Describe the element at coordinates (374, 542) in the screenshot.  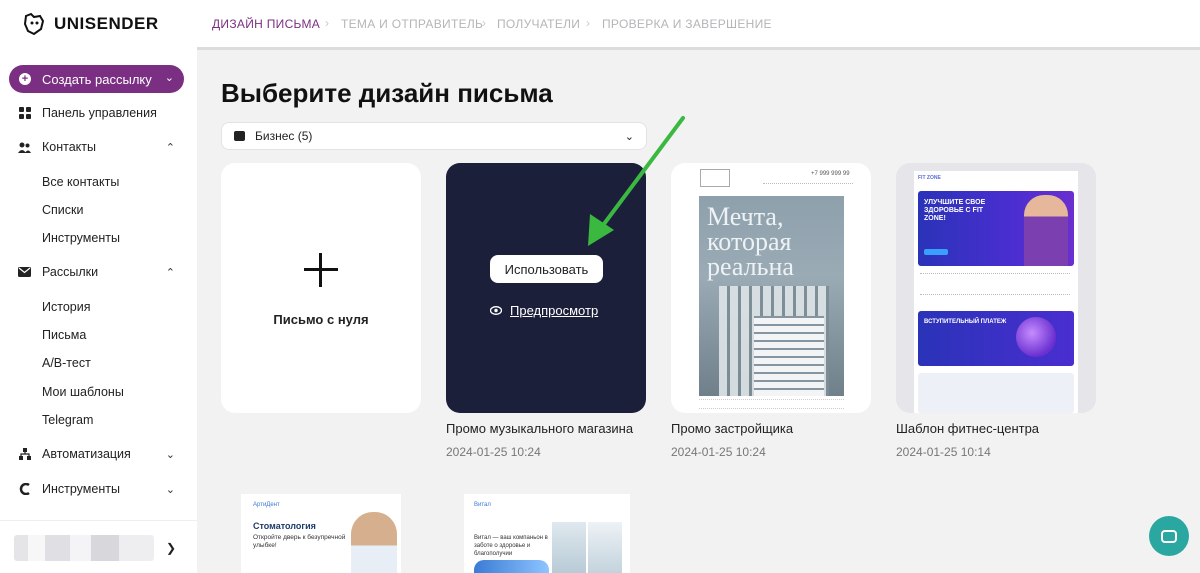
I see `dentist-image` at that location.